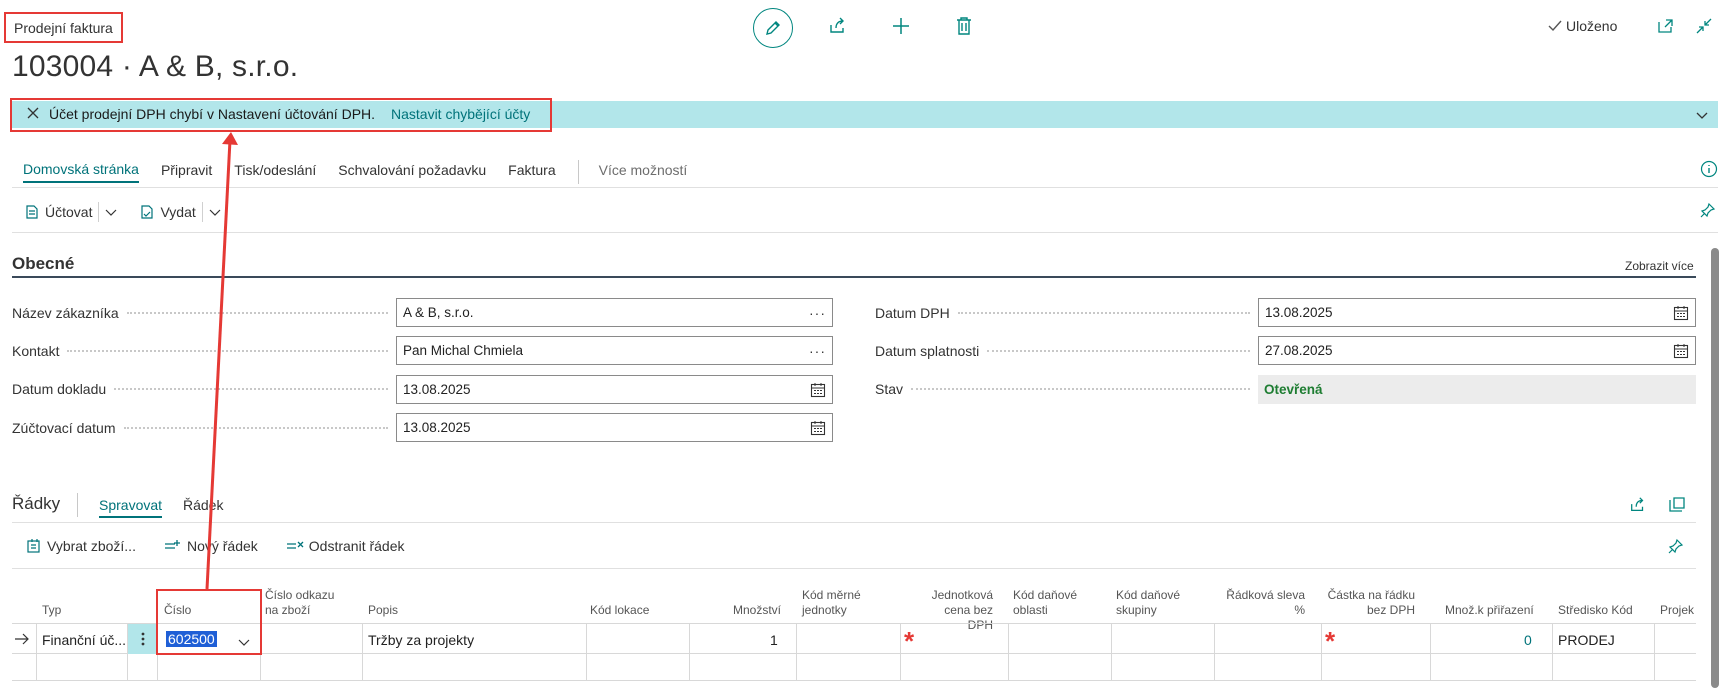 Image resolution: width=1730 pixels, height=688 pixels. Describe the element at coordinates (1045, 603) in the screenshot. I see `column-header-tax-area: Kód daňové oblasti` at that location.